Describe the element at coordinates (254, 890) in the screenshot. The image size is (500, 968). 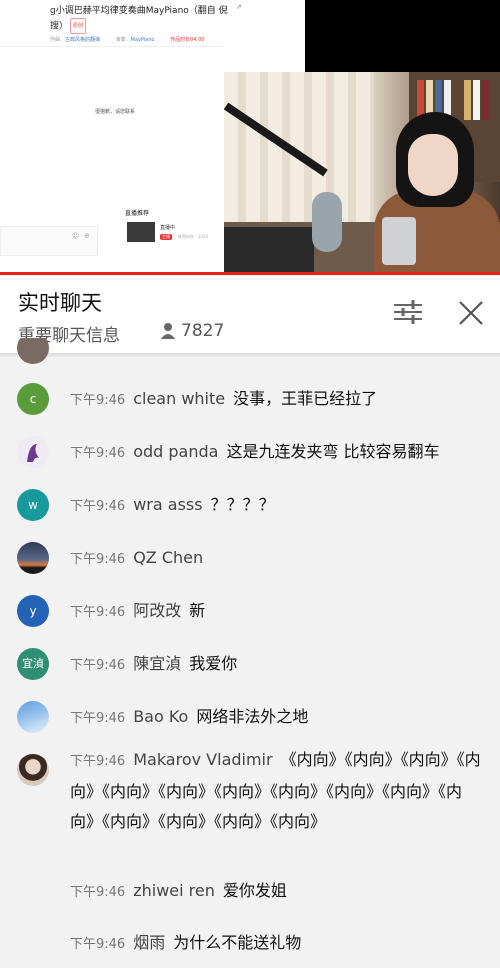
I see `message-text: 爱你发姐` at that location.